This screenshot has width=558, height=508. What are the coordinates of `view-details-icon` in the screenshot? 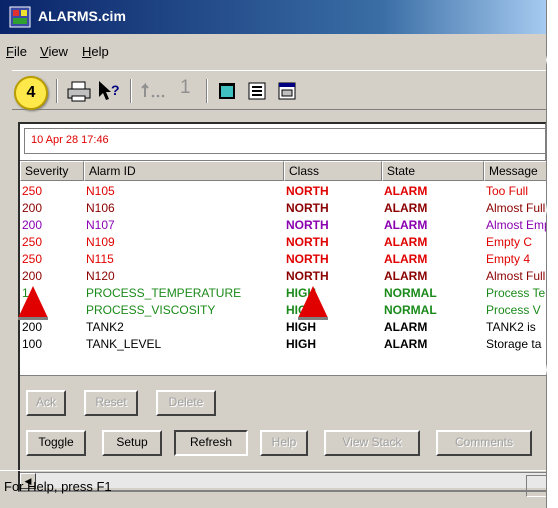 It's located at (287, 91).